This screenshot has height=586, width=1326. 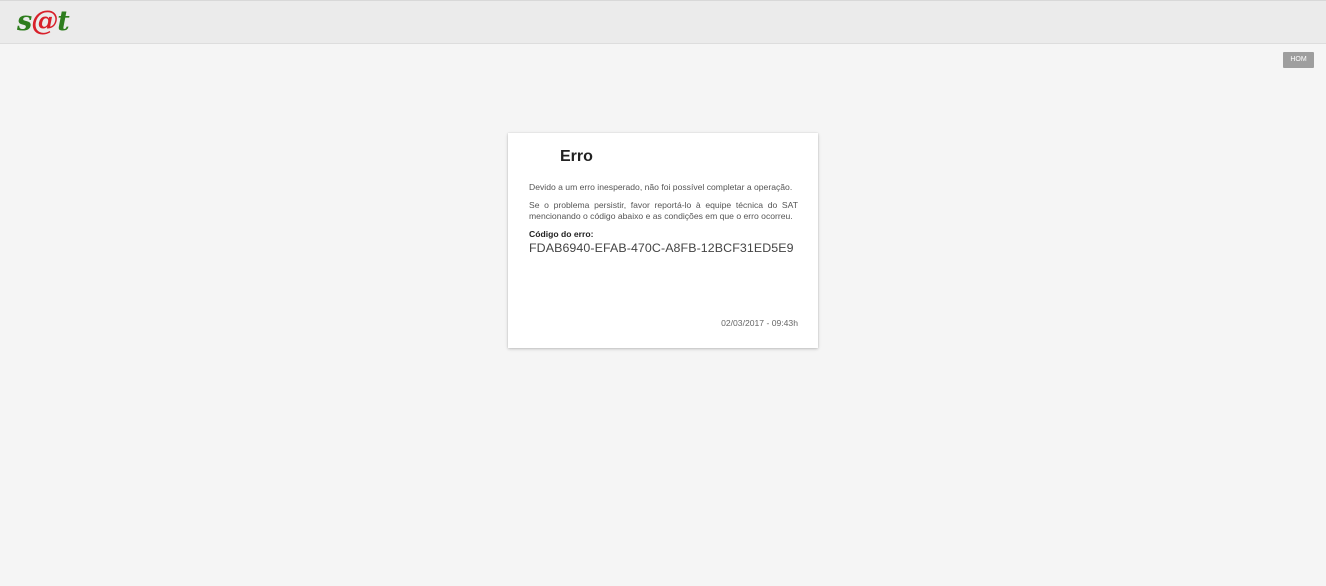 What do you see at coordinates (661, 247) in the screenshot?
I see `error-code-value: FDAB6940-EFAB-470C-A8FB-12BCF31ED5E9` at bounding box center [661, 247].